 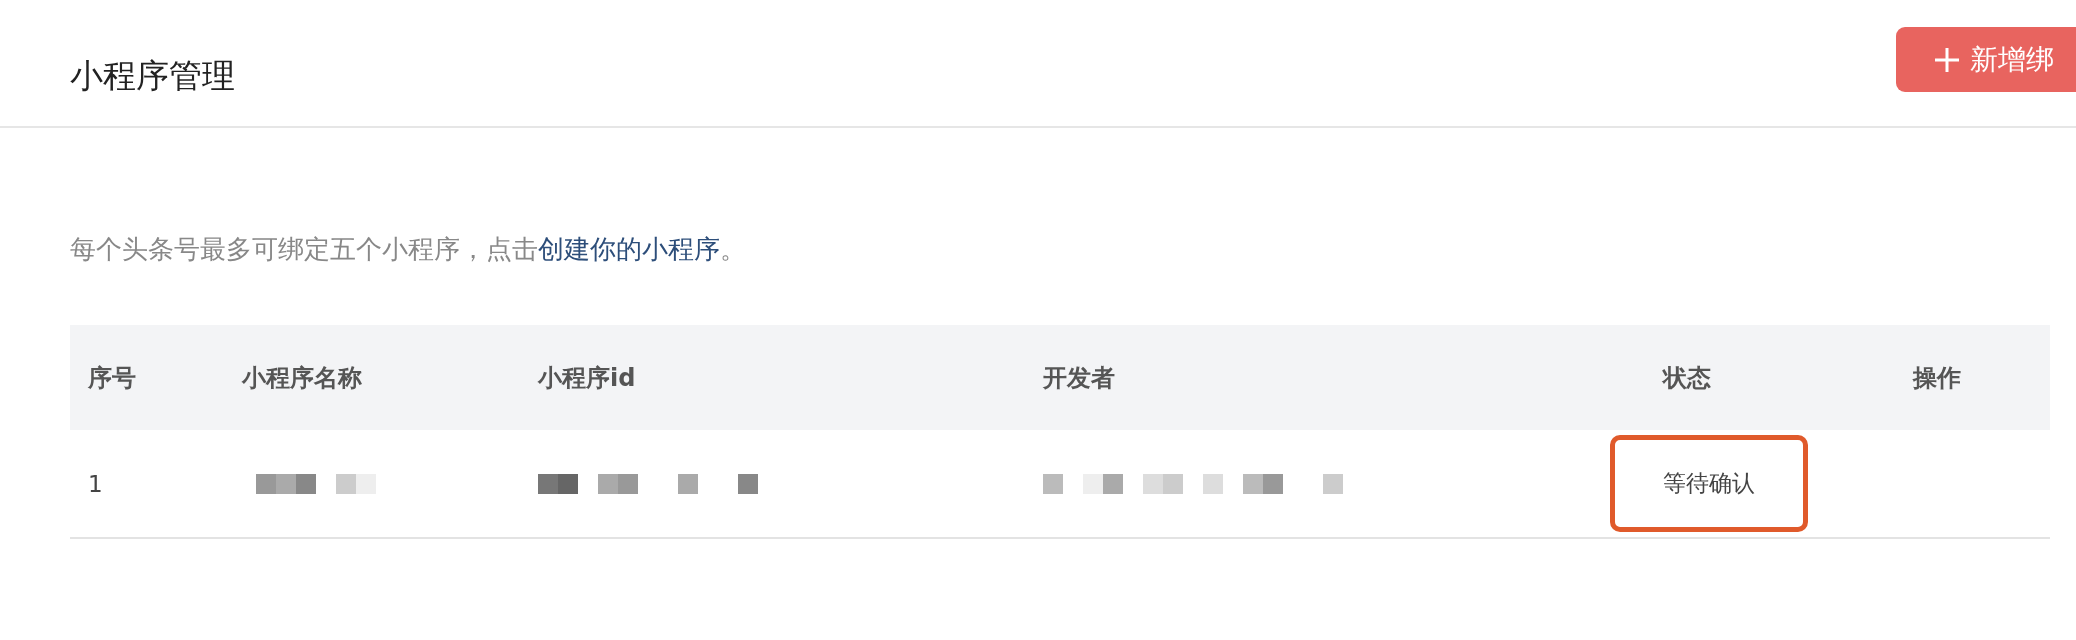 I want to click on column-header: 序号, so click(x=112, y=378).